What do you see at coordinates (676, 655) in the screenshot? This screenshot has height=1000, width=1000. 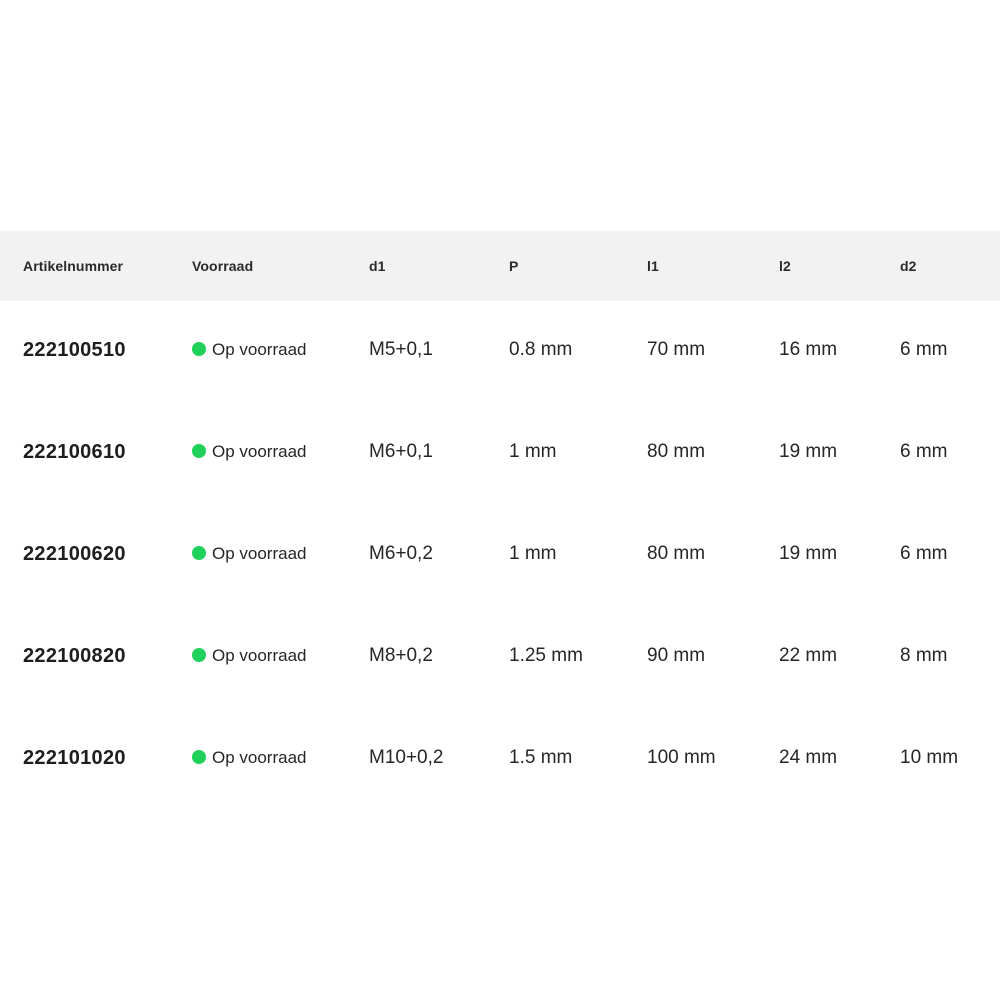 I see `l1-cell: 90 mm` at bounding box center [676, 655].